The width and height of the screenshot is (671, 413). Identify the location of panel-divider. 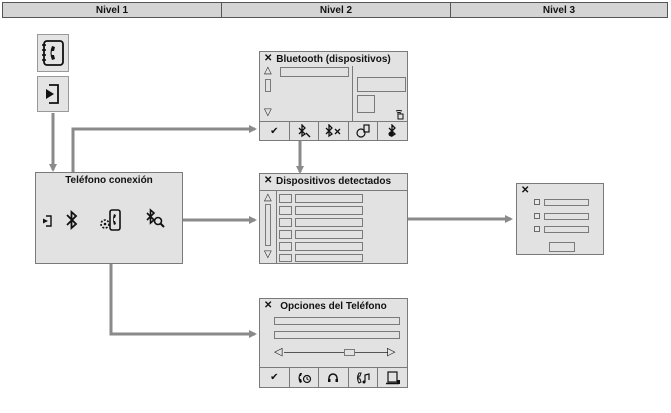
(352, 93).